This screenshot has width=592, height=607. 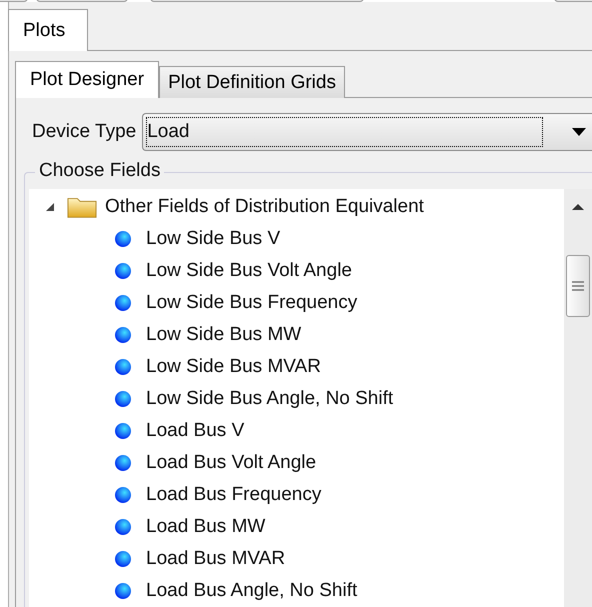 What do you see at coordinates (82, 207) in the screenshot?
I see `folder-icon` at bounding box center [82, 207].